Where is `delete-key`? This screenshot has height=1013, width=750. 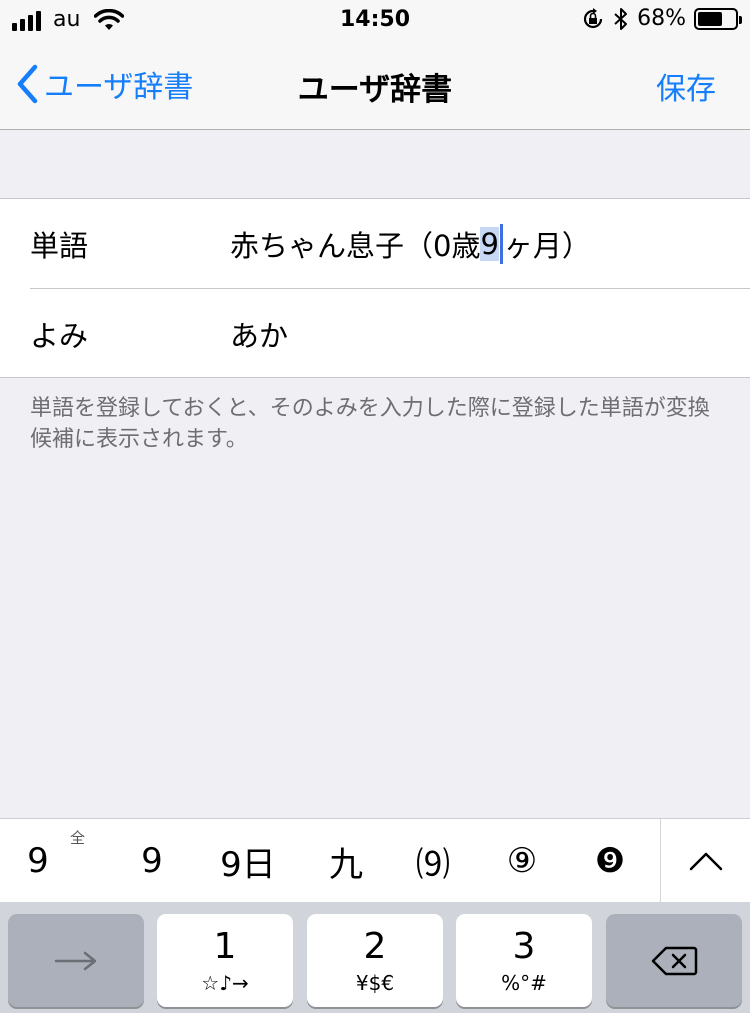 delete-key is located at coordinates (674, 960).